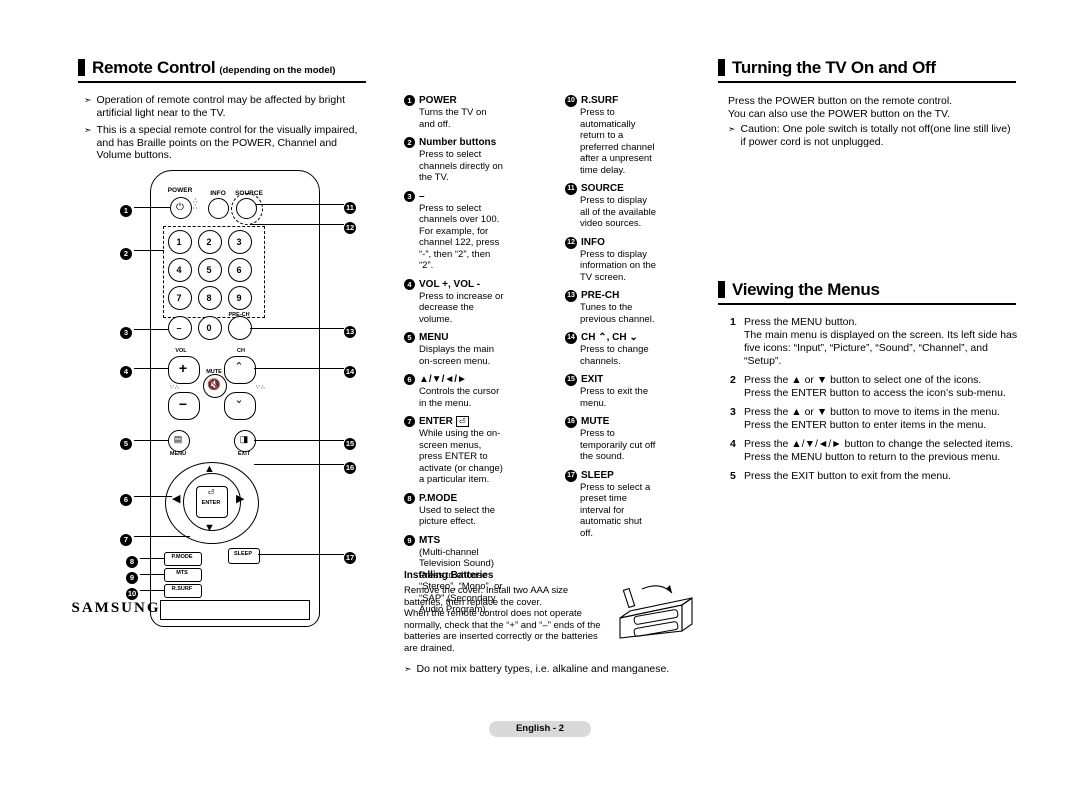 This screenshot has width=1080, height=786. Describe the element at coordinates (126, 371) in the screenshot. I see `callout-4: 4` at that location.